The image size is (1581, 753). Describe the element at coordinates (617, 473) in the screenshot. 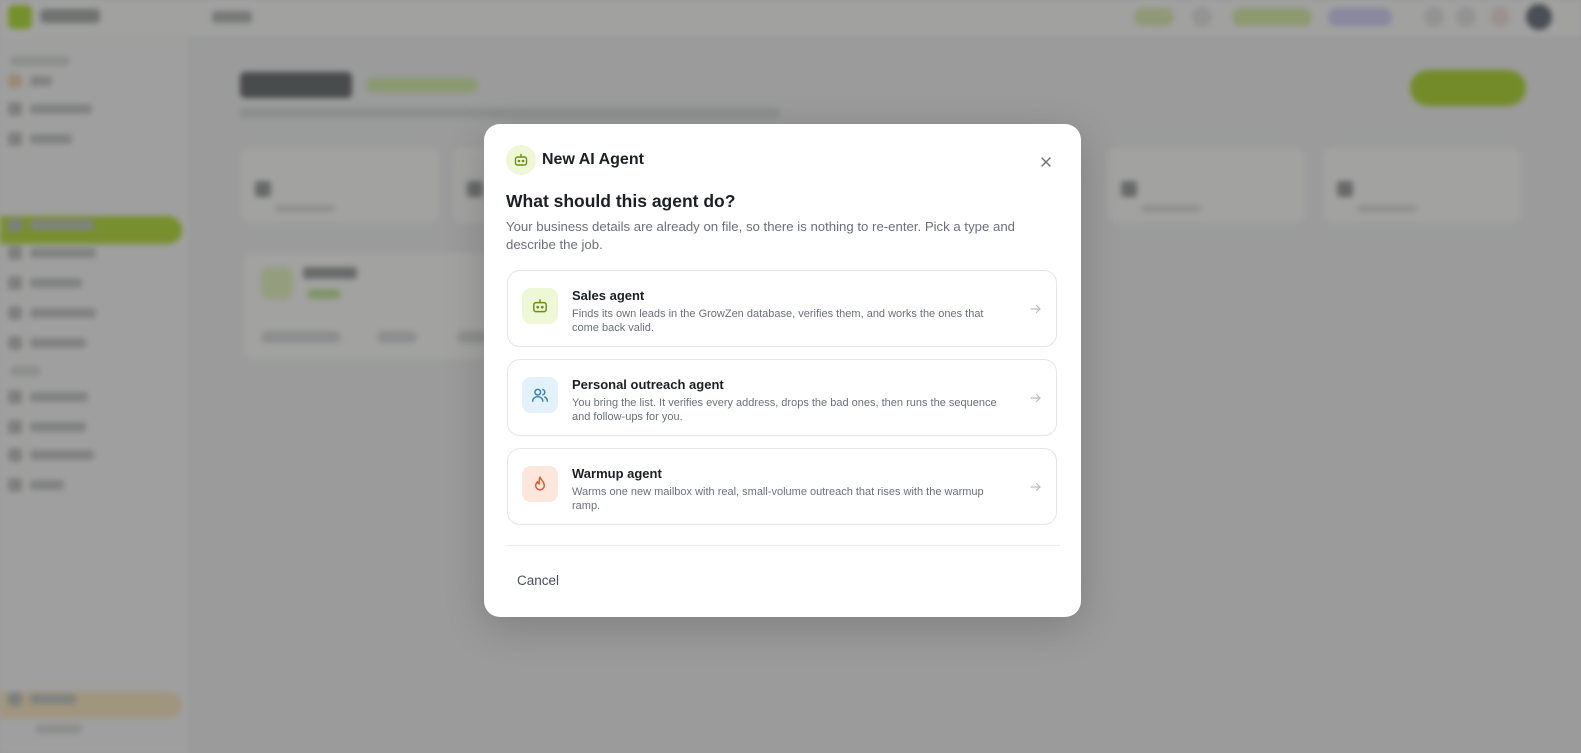

I see `option-title: Warmup agent` at that location.